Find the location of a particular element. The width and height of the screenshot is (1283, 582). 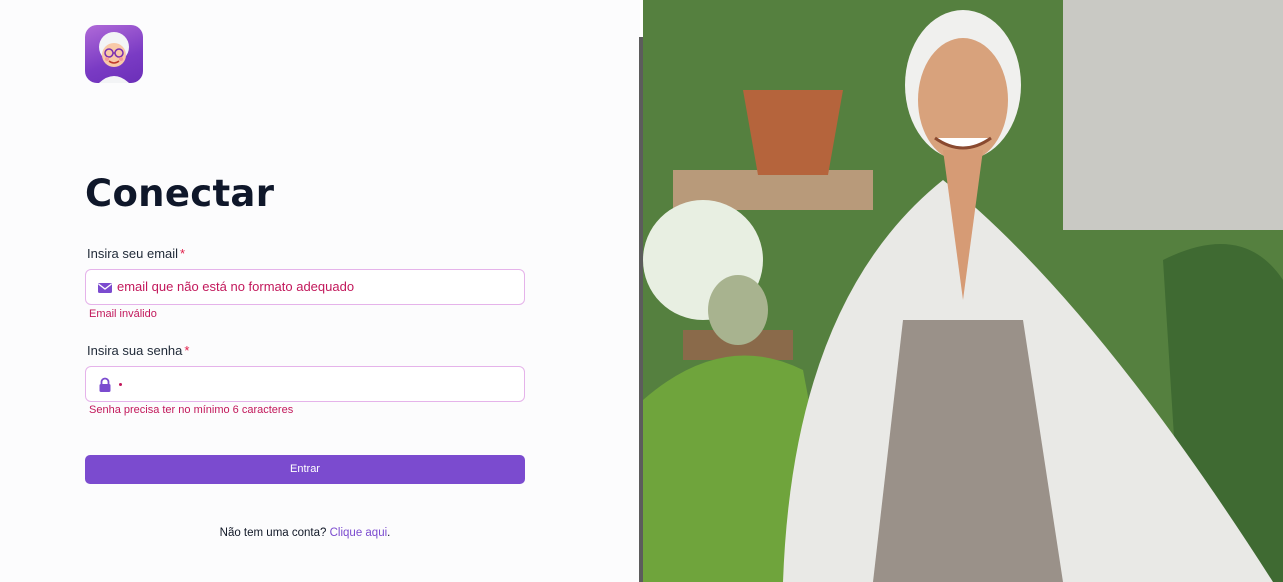

password-mask-dot is located at coordinates (120, 384).